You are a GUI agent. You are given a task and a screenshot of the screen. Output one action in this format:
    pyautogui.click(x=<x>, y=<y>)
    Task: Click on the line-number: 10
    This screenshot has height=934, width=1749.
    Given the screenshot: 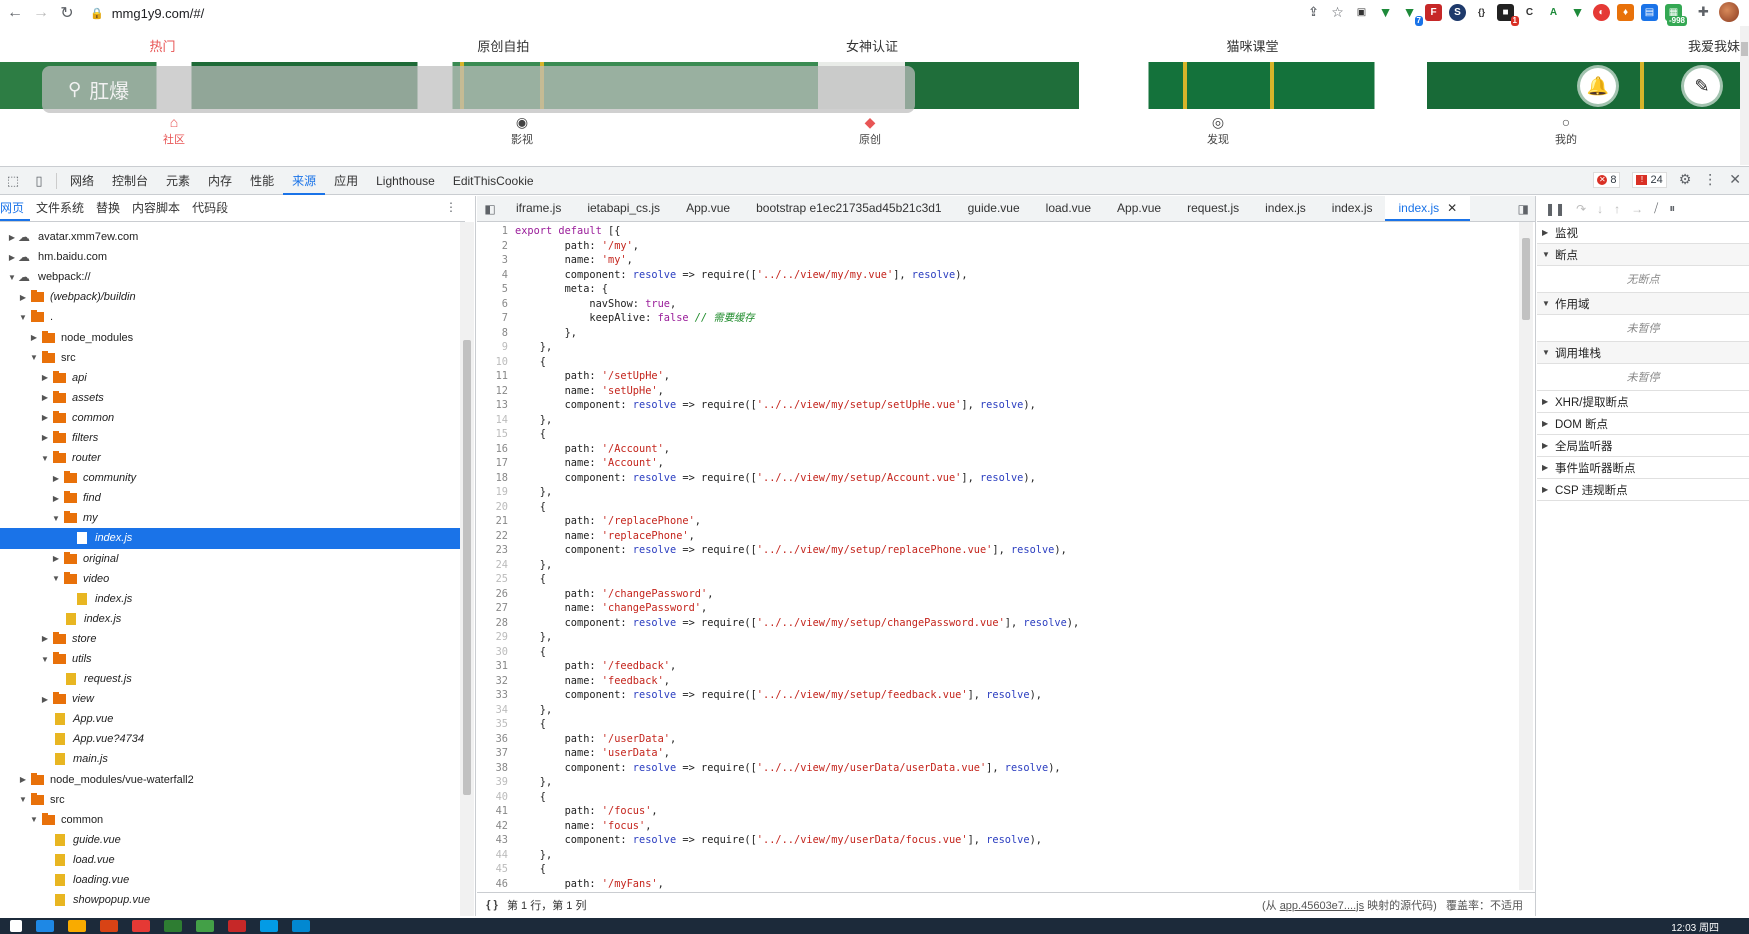 What is the action you would take?
    pyautogui.click(x=496, y=362)
    